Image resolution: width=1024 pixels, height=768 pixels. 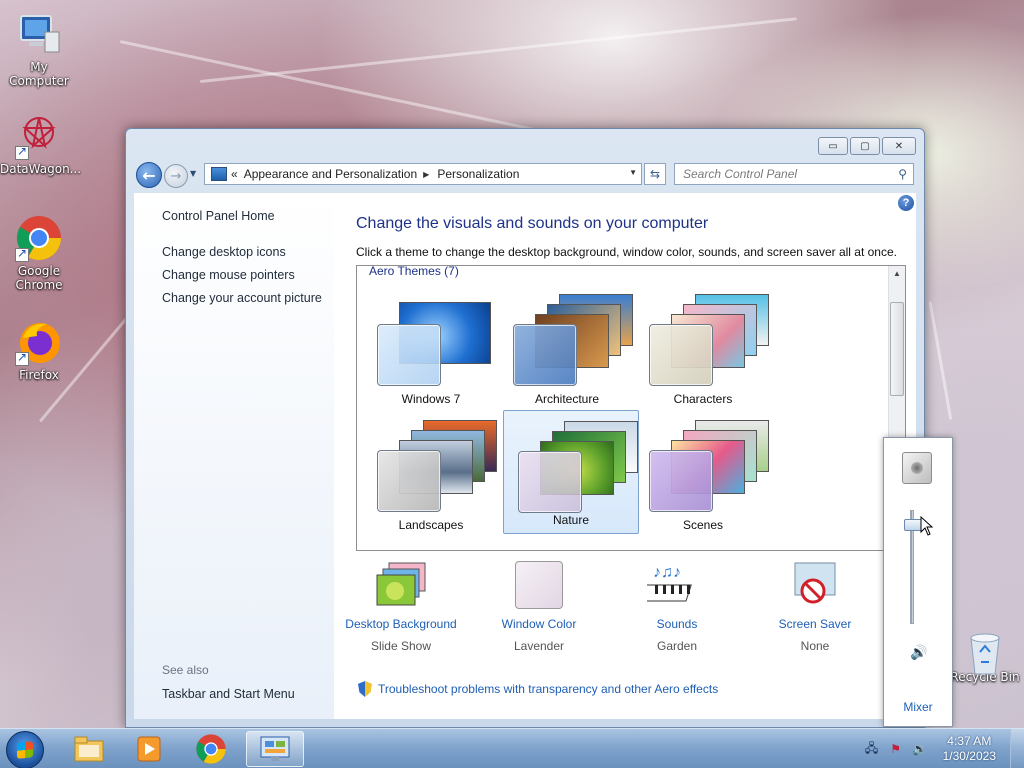 What do you see at coordinates (917, 468) in the screenshot?
I see `speaker-device-icon` at bounding box center [917, 468].